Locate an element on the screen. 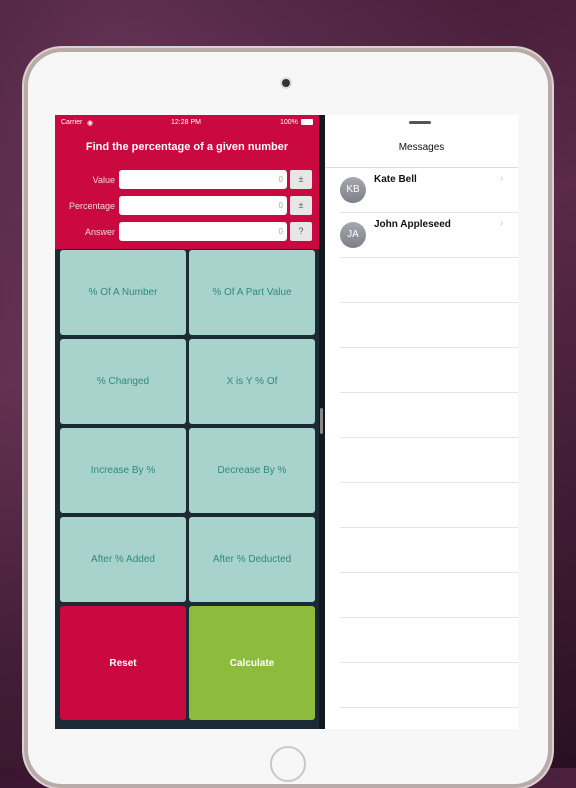 Image resolution: width=576 pixels, height=788 pixels. calculate-button: Calculate is located at coordinates (252, 663).